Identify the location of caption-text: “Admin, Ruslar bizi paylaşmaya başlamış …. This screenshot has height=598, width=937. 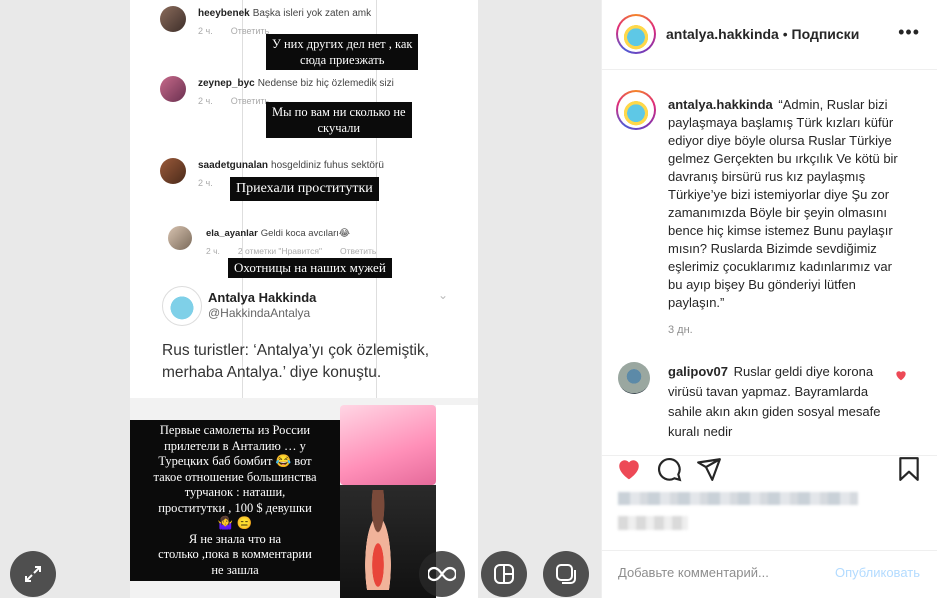
(783, 203).